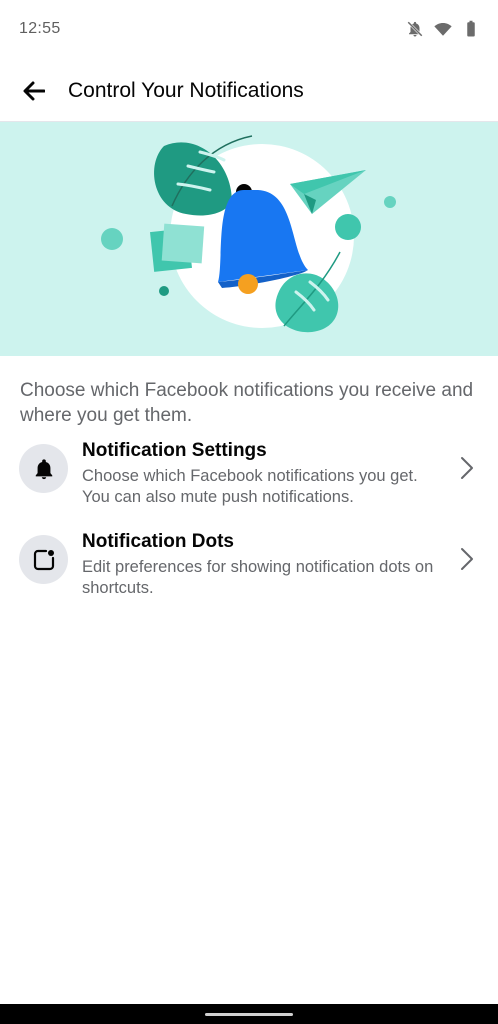 The width and height of the screenshot is (498, 1024). Describe the element at coordinates (43, 559) in the screenshot. I see `notification-dot-icon` at that location.